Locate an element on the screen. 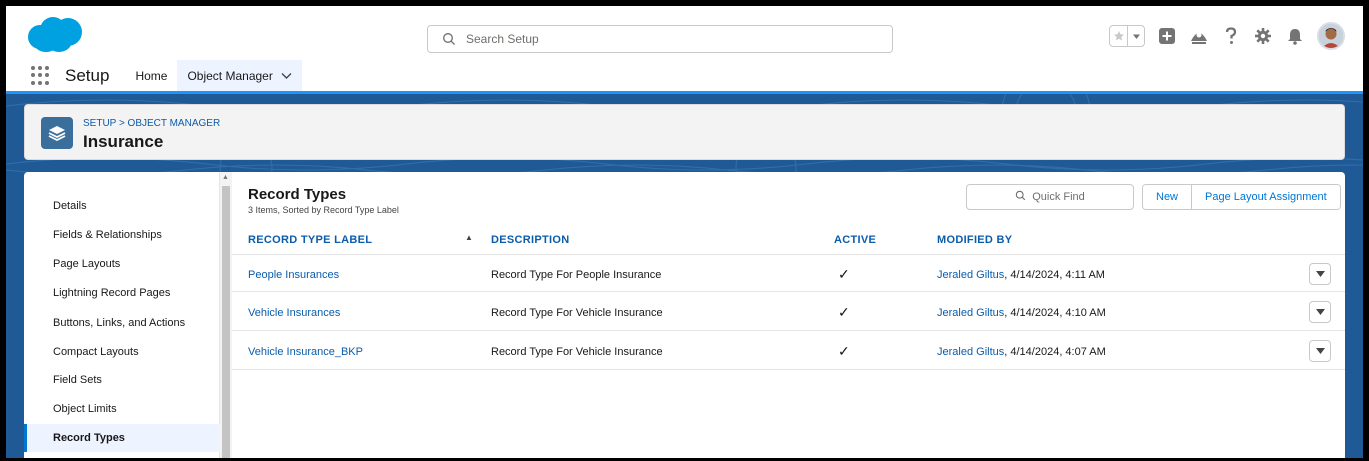 The width and height of the screenshot is (1369, 461). chevron-down-icon is located at coordinates (286, 76).